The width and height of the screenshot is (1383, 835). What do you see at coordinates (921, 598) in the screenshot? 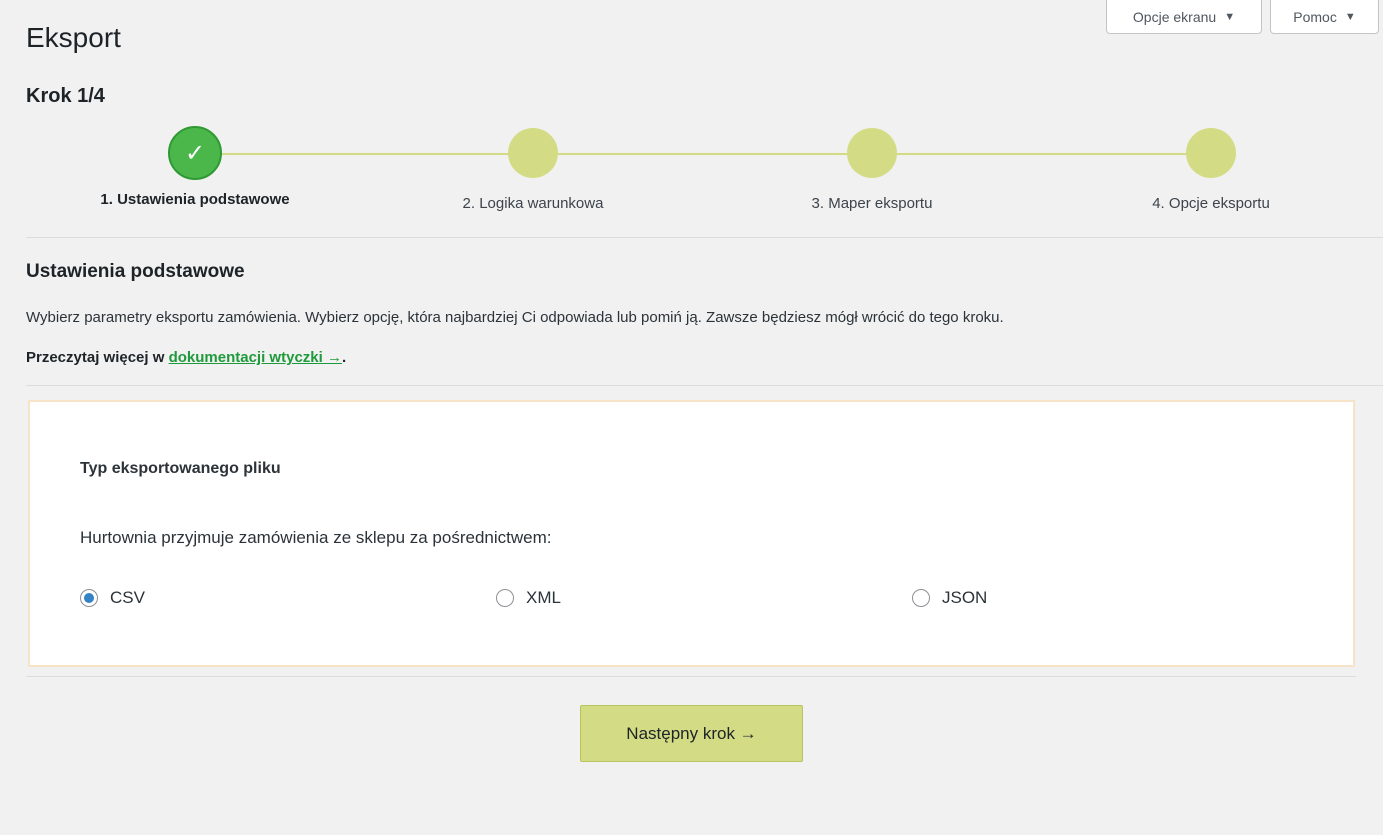
I see `radio-button-json` at bounding box center [921, 598].